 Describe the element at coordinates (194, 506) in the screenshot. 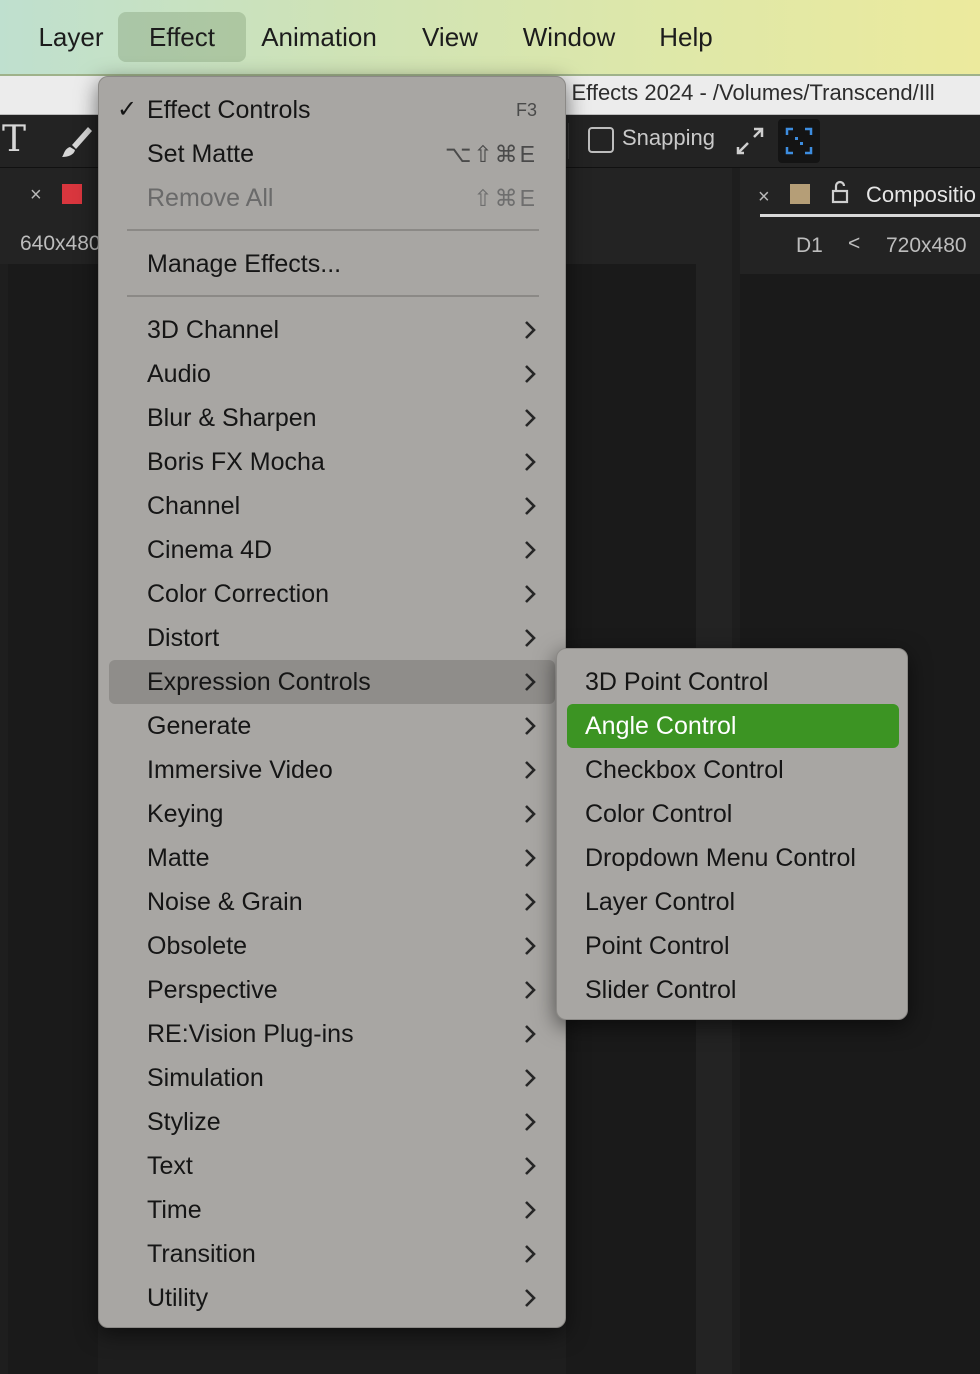

I see `menu-item-label: Channel` at that location.